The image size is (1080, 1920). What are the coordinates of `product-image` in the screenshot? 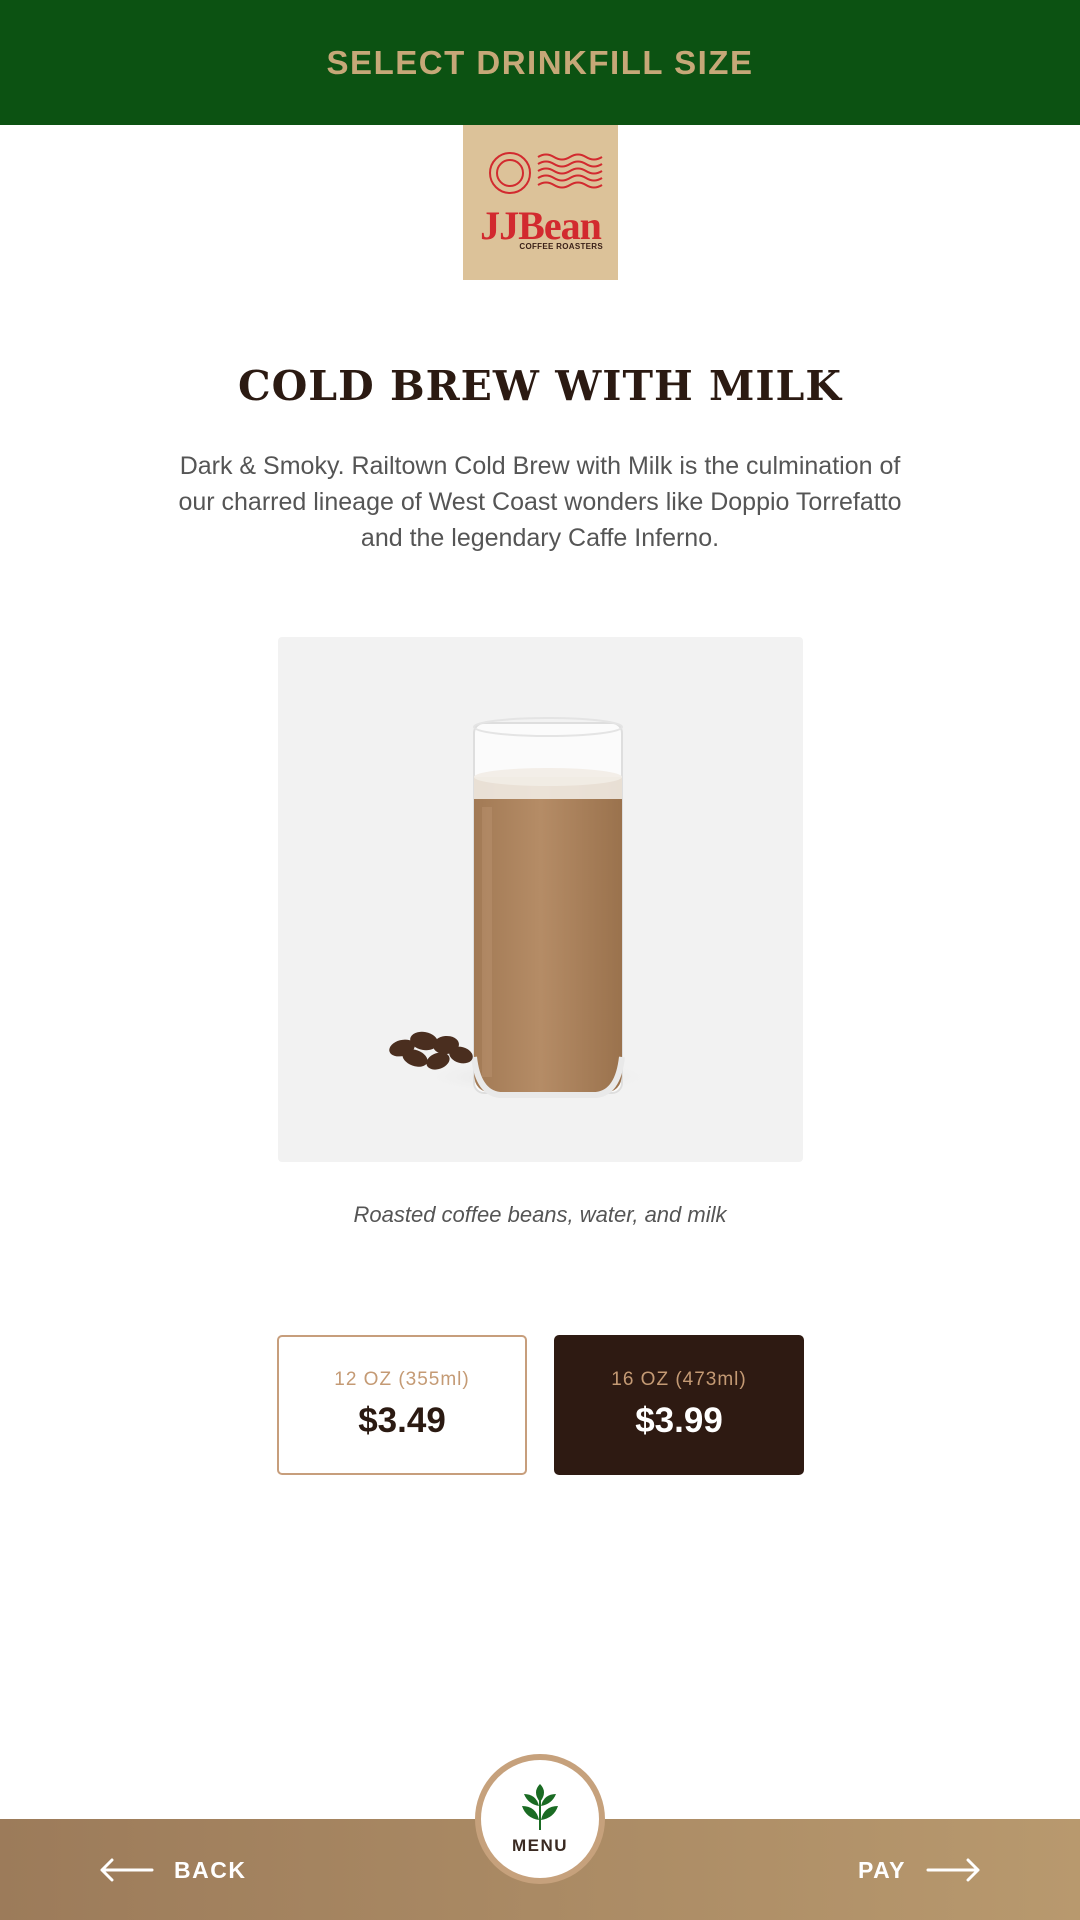 It's located at (540, 899).